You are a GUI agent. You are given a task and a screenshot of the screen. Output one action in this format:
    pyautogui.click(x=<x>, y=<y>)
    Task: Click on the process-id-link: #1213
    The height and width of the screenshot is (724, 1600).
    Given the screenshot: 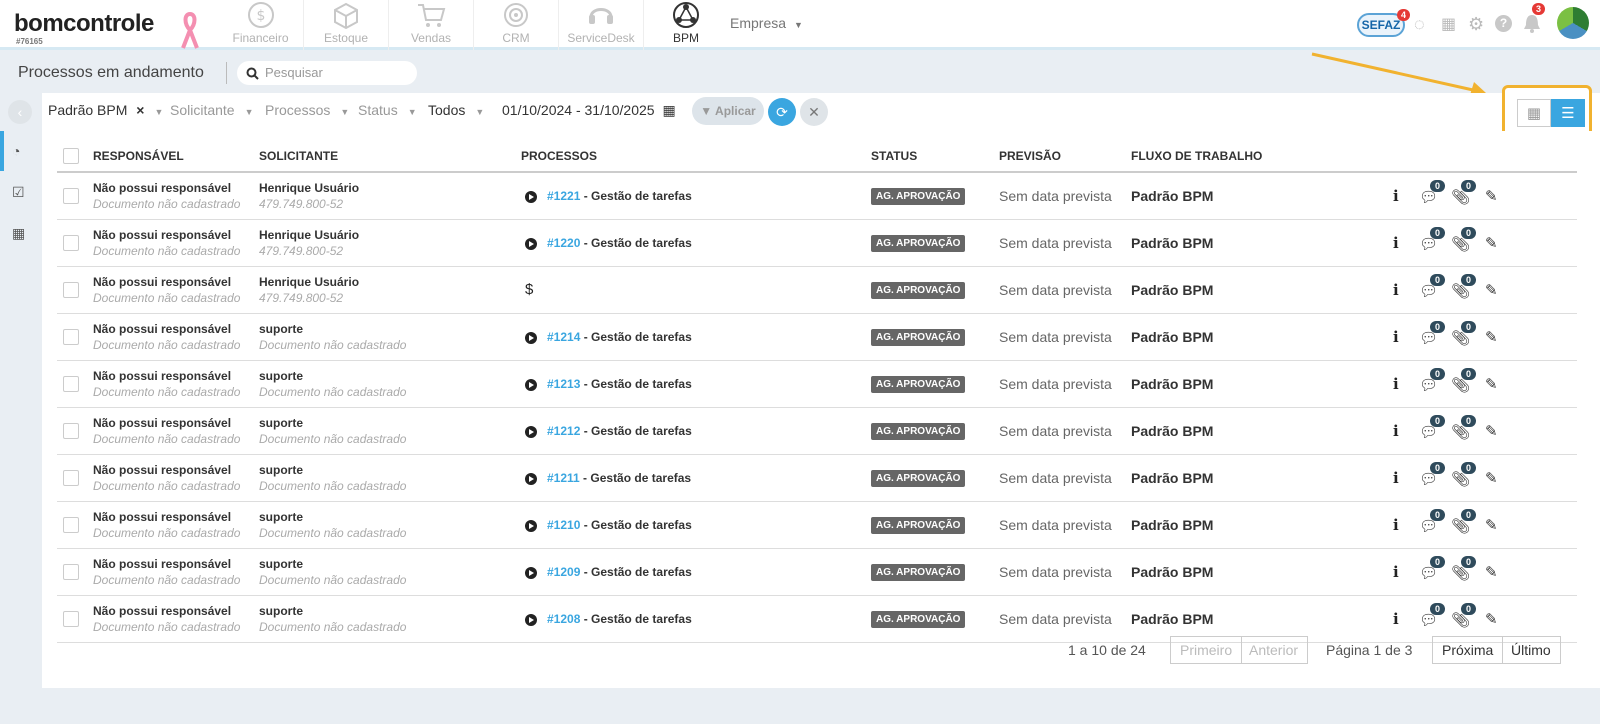 What is the action you would take?
    pyautogui.click(x=563, y=384)
    